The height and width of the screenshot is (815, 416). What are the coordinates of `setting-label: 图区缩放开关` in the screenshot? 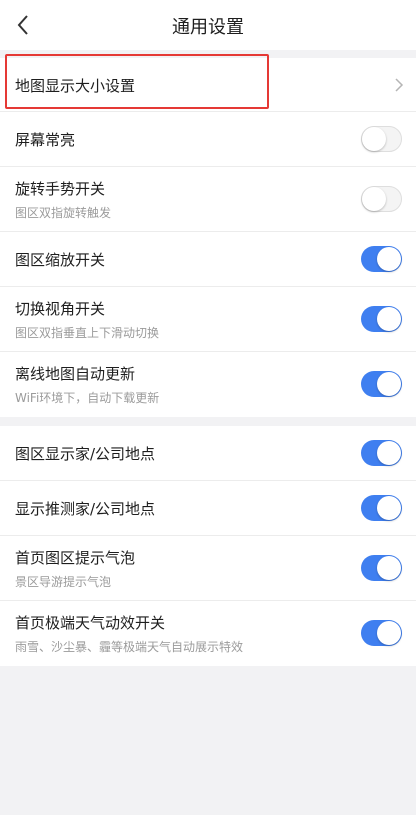 It's located at (60, 260).